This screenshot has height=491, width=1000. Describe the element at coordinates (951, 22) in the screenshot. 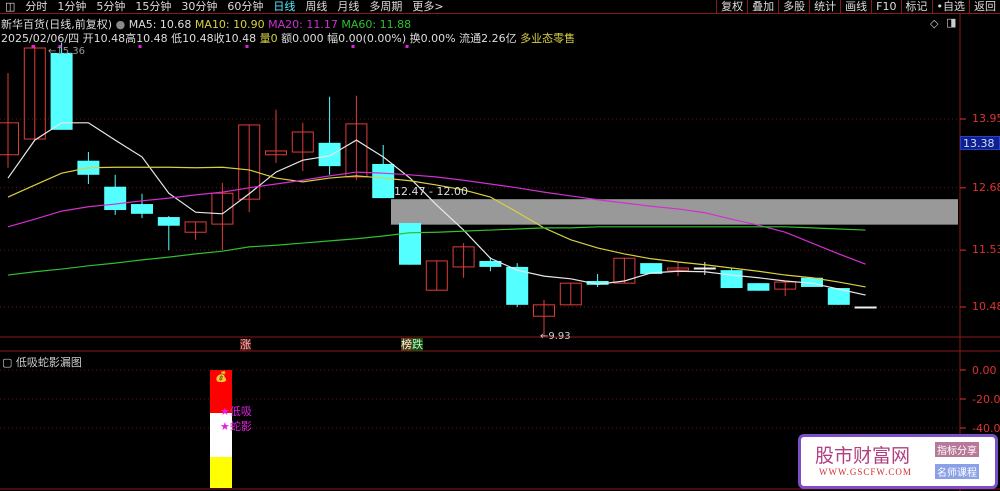

I see `panel-toggle-icon: ◨` at that location.